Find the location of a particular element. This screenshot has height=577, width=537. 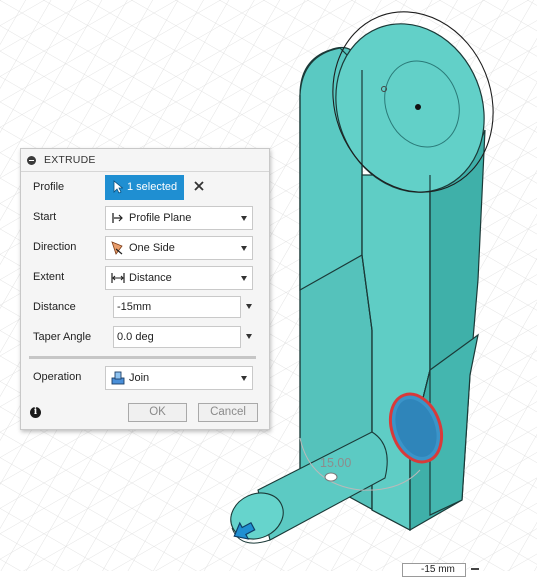

distance-menu-icon is located at coordinates (249, 306).